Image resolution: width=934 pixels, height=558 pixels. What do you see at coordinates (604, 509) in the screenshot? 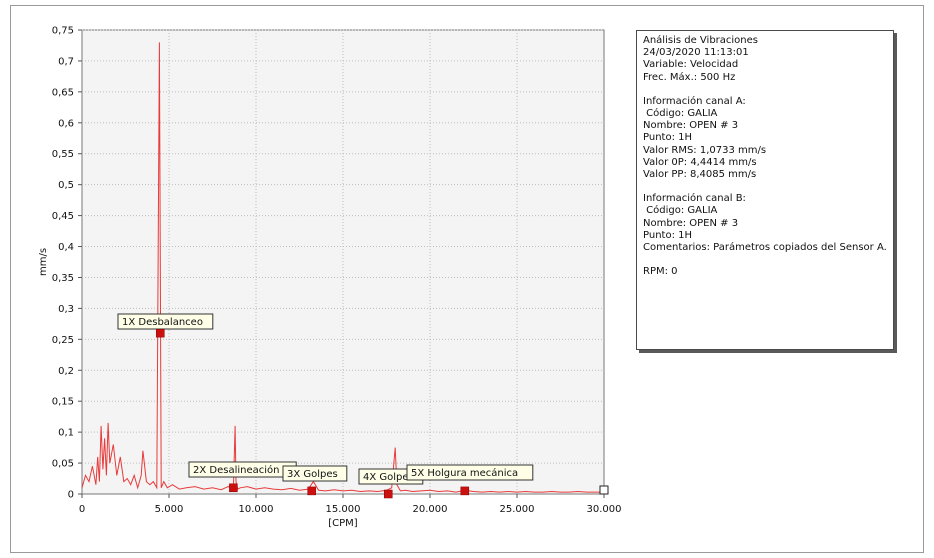
I see `x-tick-label: 30.000` at bounding box center [604, 509].